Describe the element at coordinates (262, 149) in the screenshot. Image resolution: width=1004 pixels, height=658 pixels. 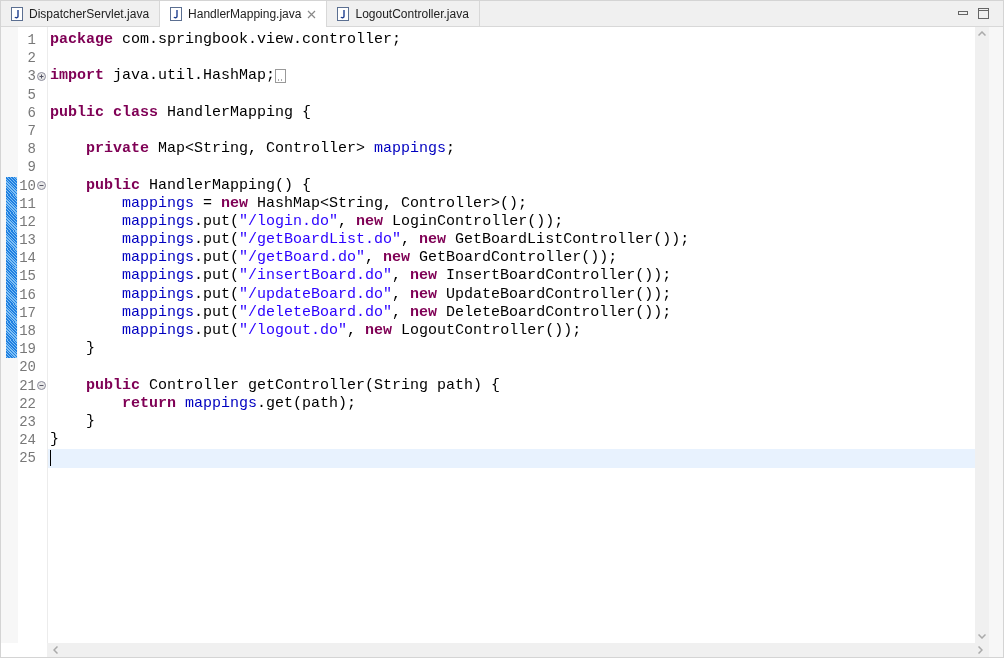
I see `code-text: Map<String, Controller>` at that location.